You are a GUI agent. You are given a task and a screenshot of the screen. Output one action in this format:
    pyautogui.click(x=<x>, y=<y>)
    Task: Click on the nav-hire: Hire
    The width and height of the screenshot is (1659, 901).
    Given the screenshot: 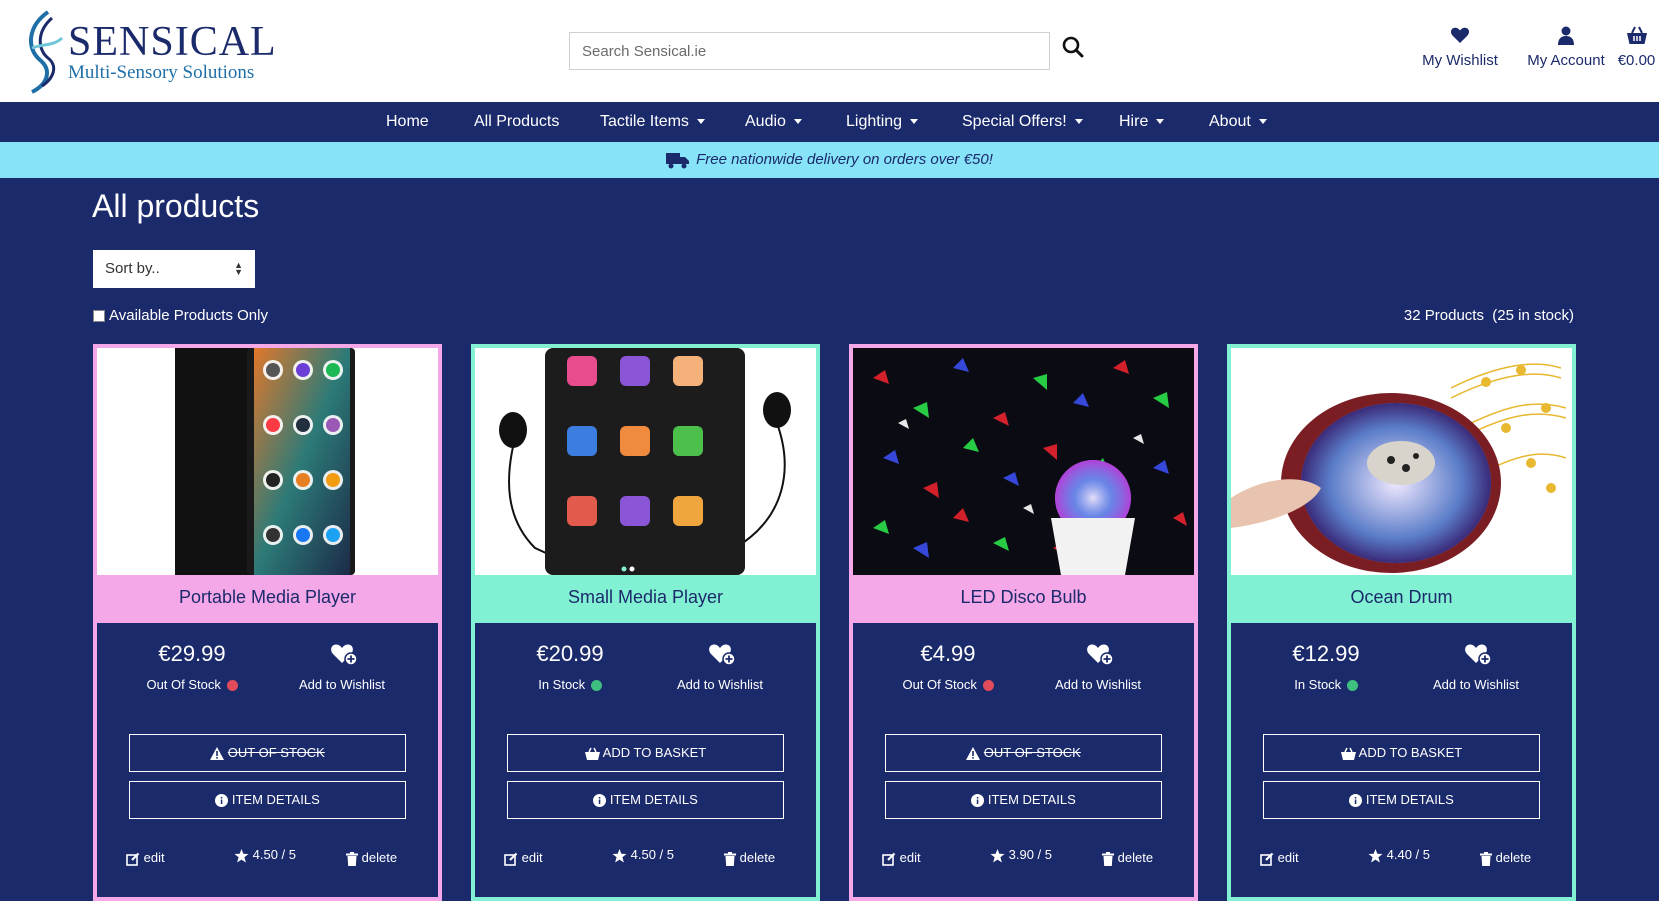 What is the action you would take?
    pyautogui.click(x=1142, y=122)
    